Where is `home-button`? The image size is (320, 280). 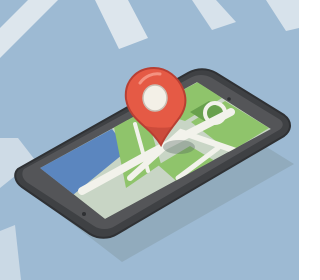
home-button is located at coordinates (84, 214).